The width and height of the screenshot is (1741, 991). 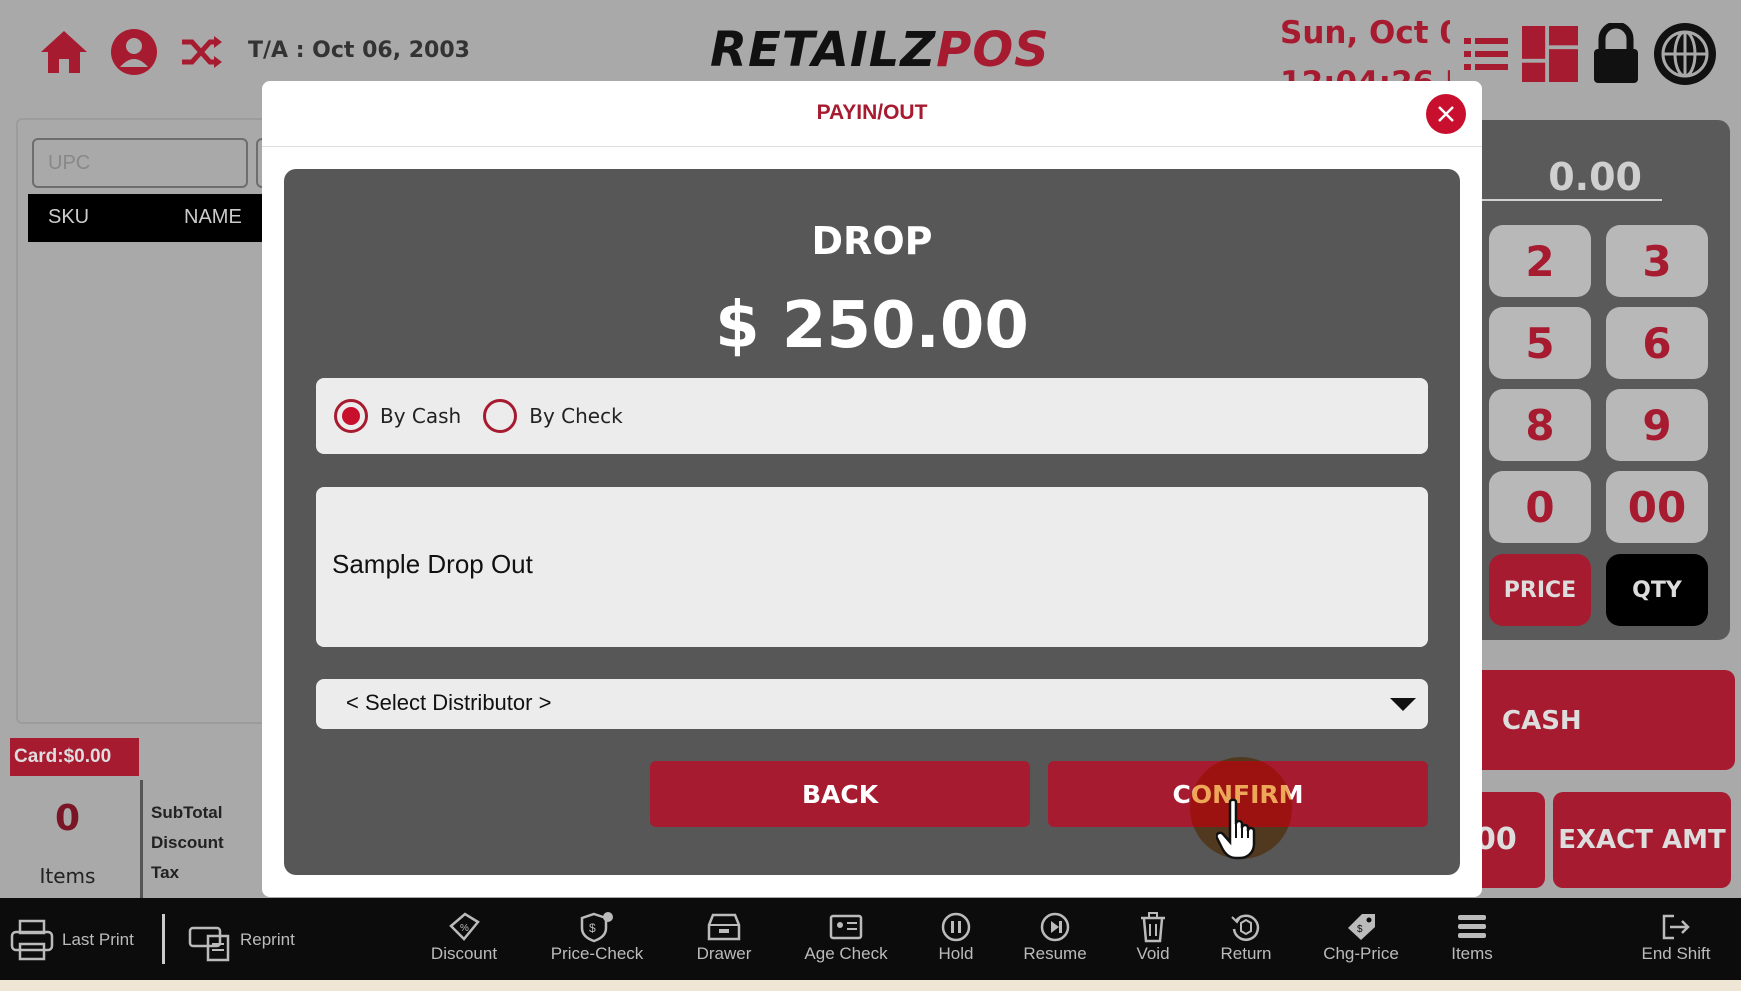 What do you see at coordinates (1540, 343) in the screenshot?
I see `key-5: 5` at bounding box center [1540, 343].